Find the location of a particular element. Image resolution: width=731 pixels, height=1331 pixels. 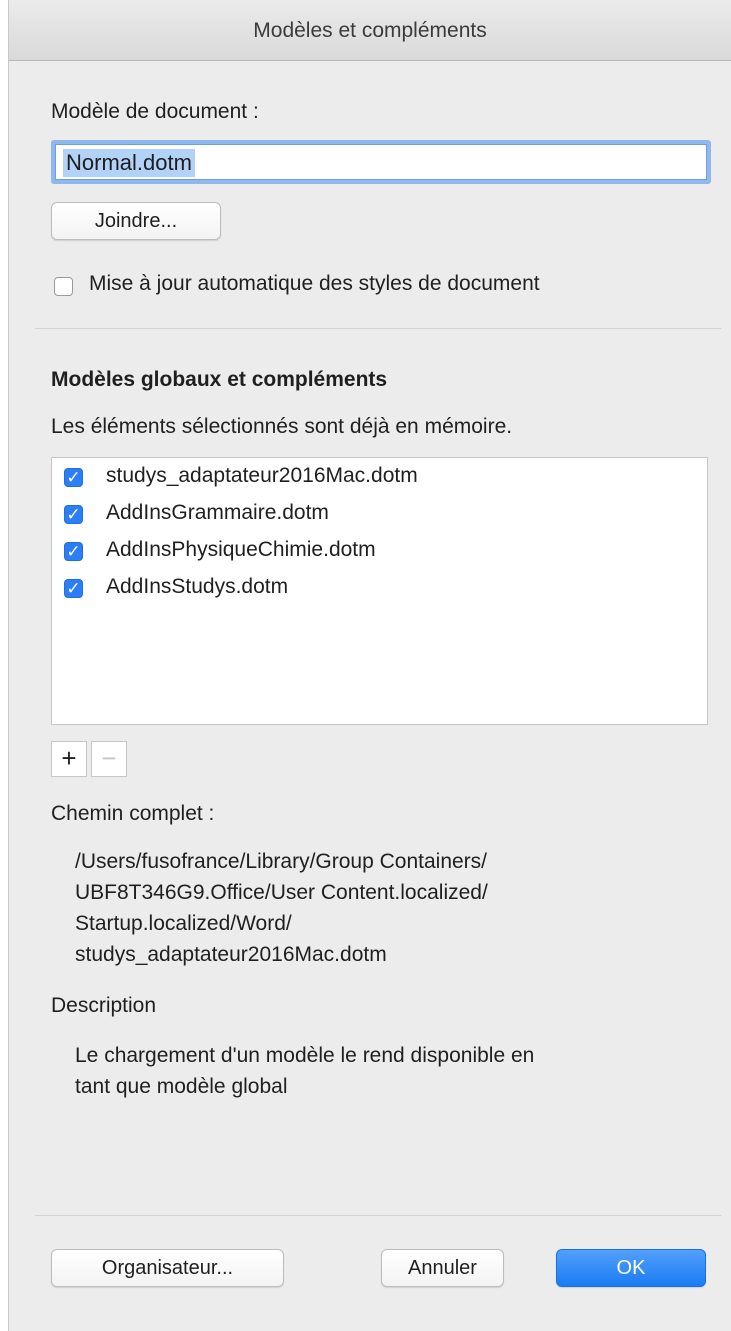

auto-update-checkbox is located at coordinates (63, 286).